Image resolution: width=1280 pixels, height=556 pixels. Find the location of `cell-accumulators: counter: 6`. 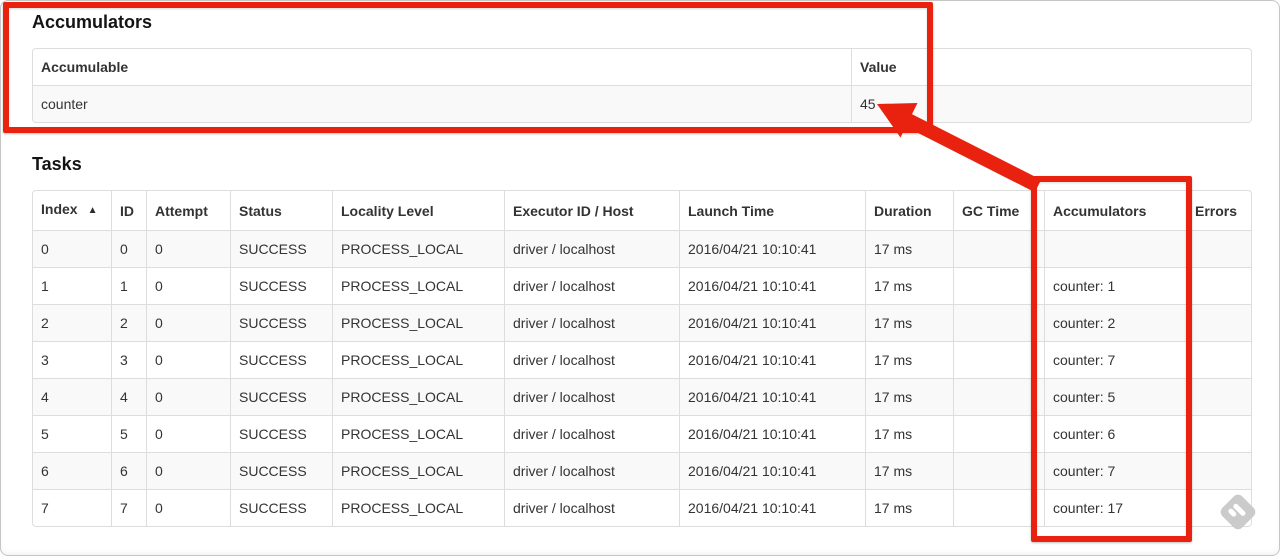

cell-accumulators: counter: 6 is located at coordinates (1115, 433).